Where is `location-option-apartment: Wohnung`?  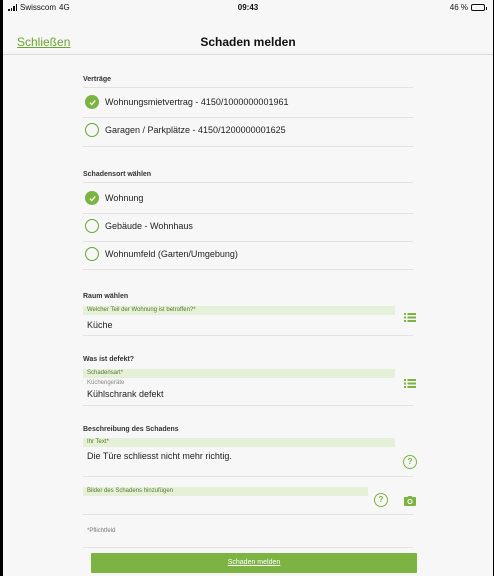 location-option-apartment: Wohnung is located at coordinates (114, 198).